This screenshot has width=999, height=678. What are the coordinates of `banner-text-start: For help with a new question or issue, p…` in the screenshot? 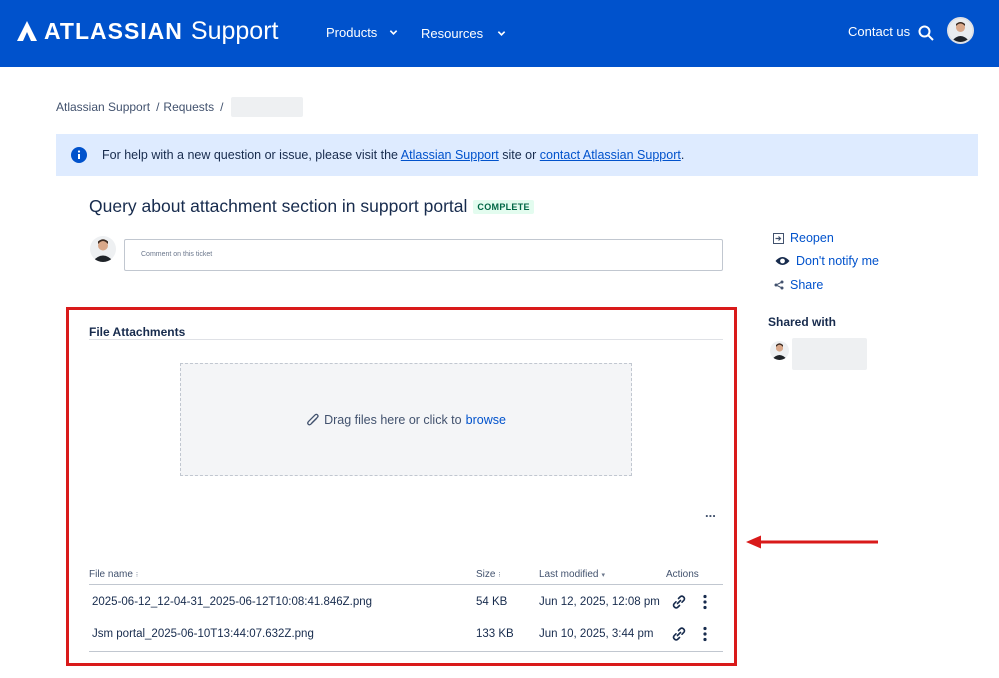 It's located at (251, 155).